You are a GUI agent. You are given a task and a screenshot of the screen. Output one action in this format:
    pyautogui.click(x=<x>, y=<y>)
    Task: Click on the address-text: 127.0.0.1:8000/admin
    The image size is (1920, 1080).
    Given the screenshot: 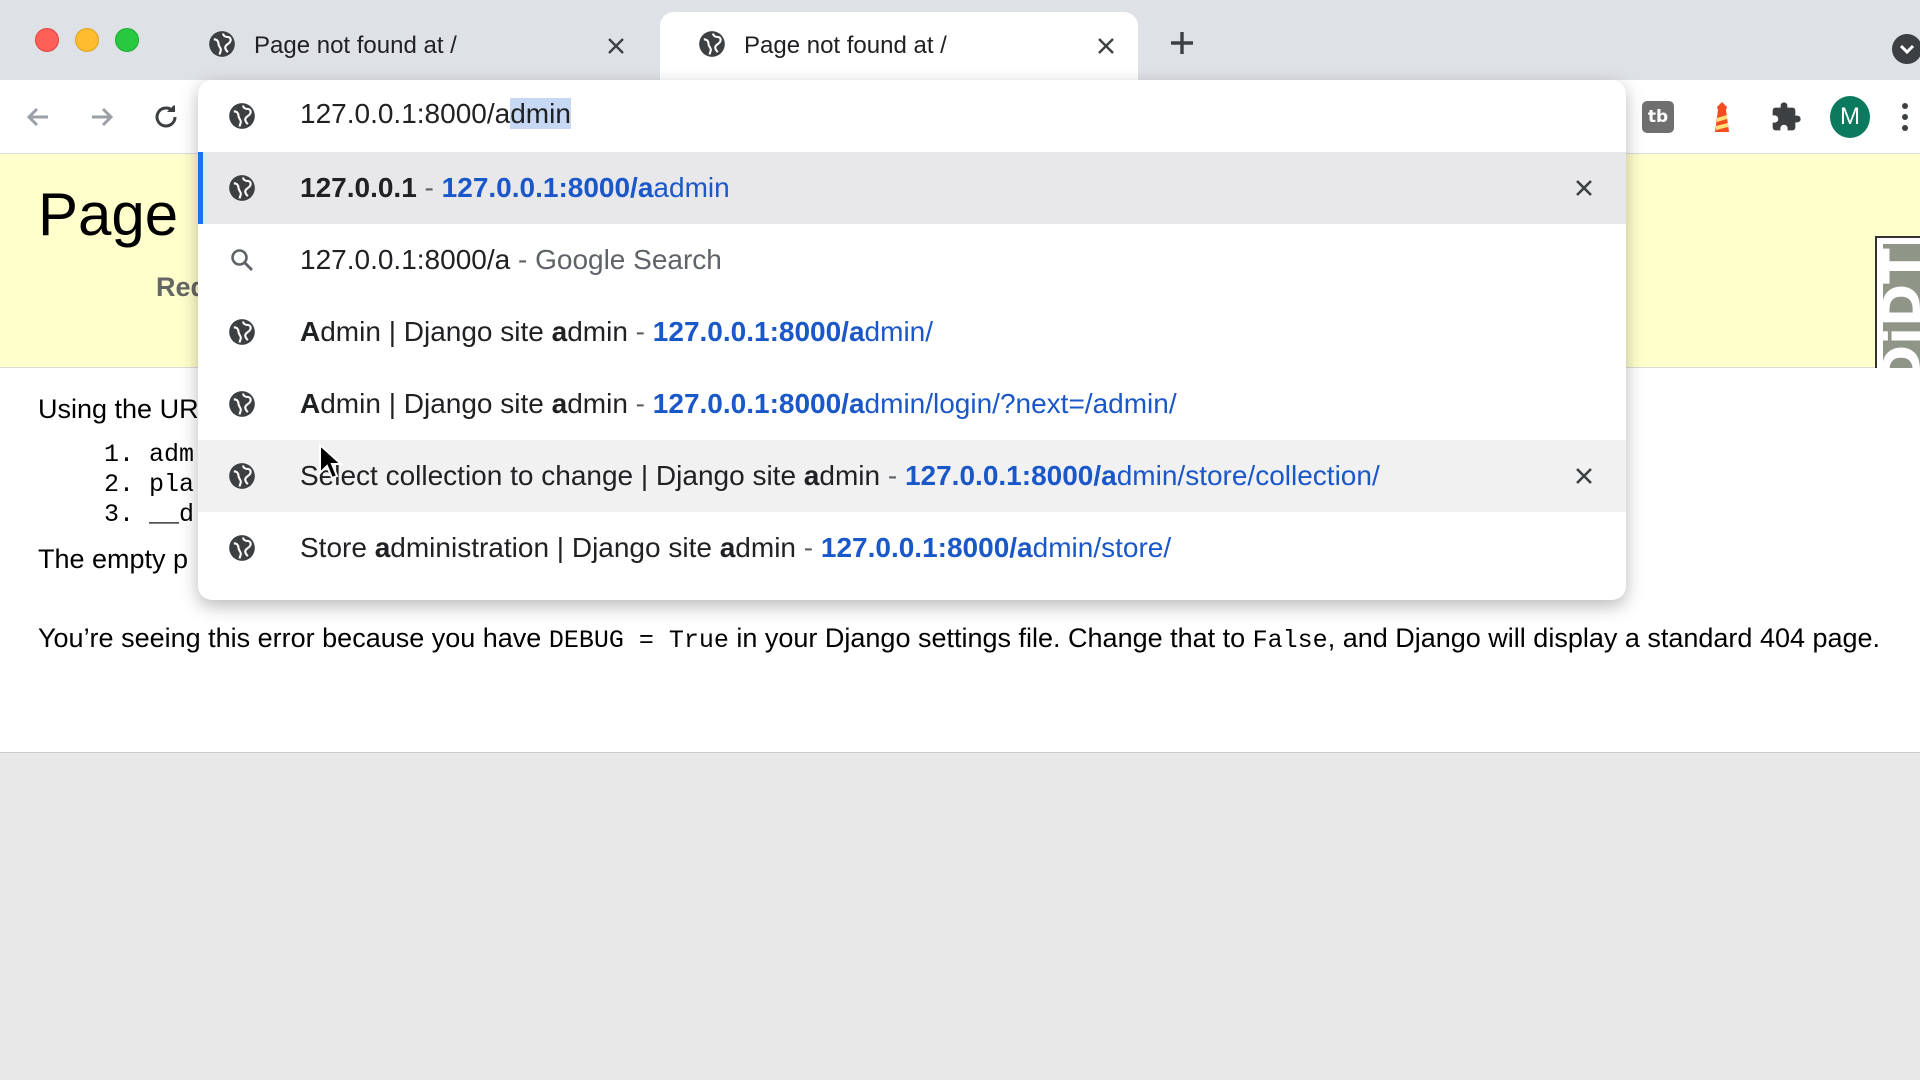 What is the action you would take?
    pyautogui.click(x=435, y=114)
    